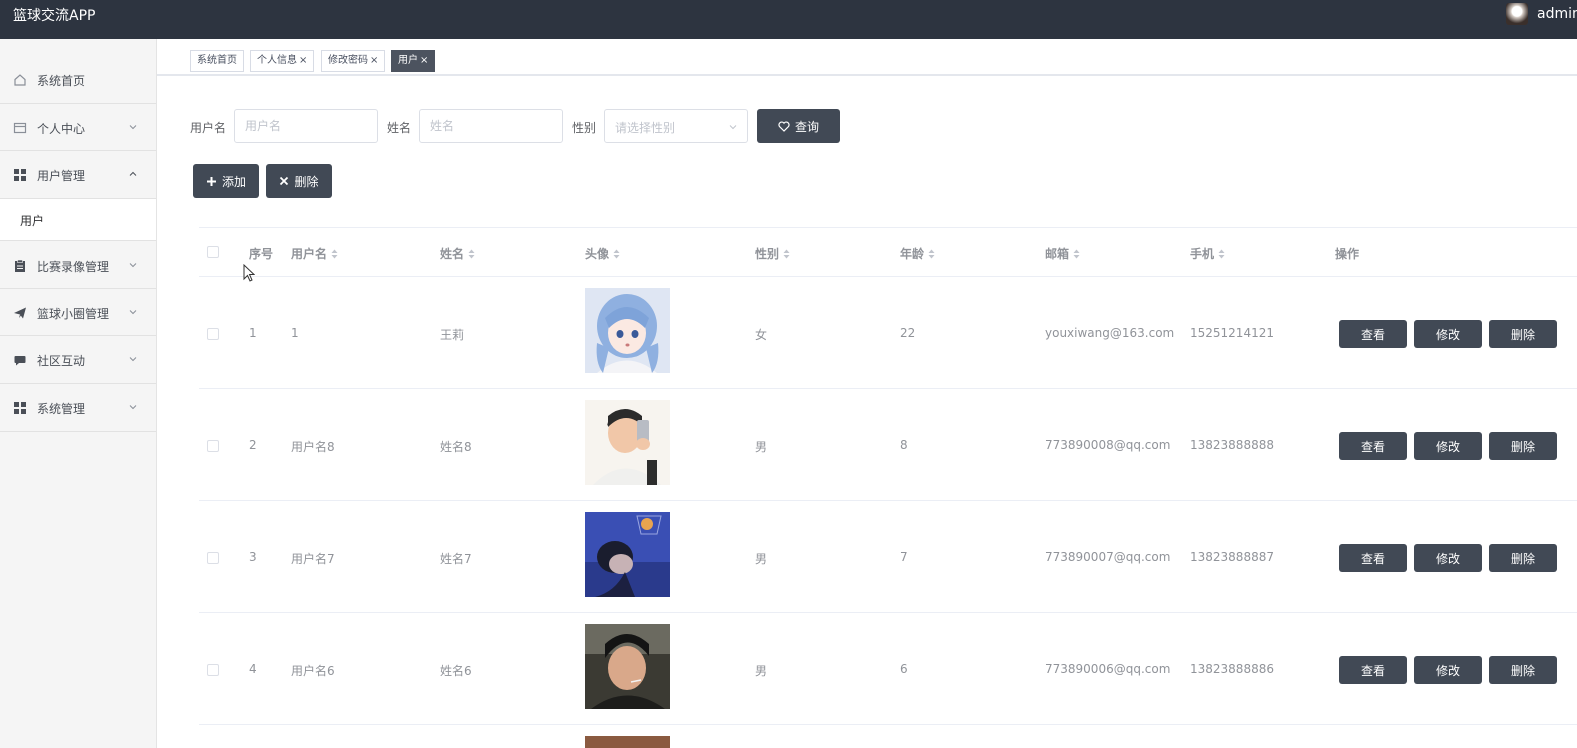 This screenshot has width=1577, height=748. I want to click on tabs-bar: 系统首页 个人信息 × 修改密码 × 用户 ×, so click(867, 60).